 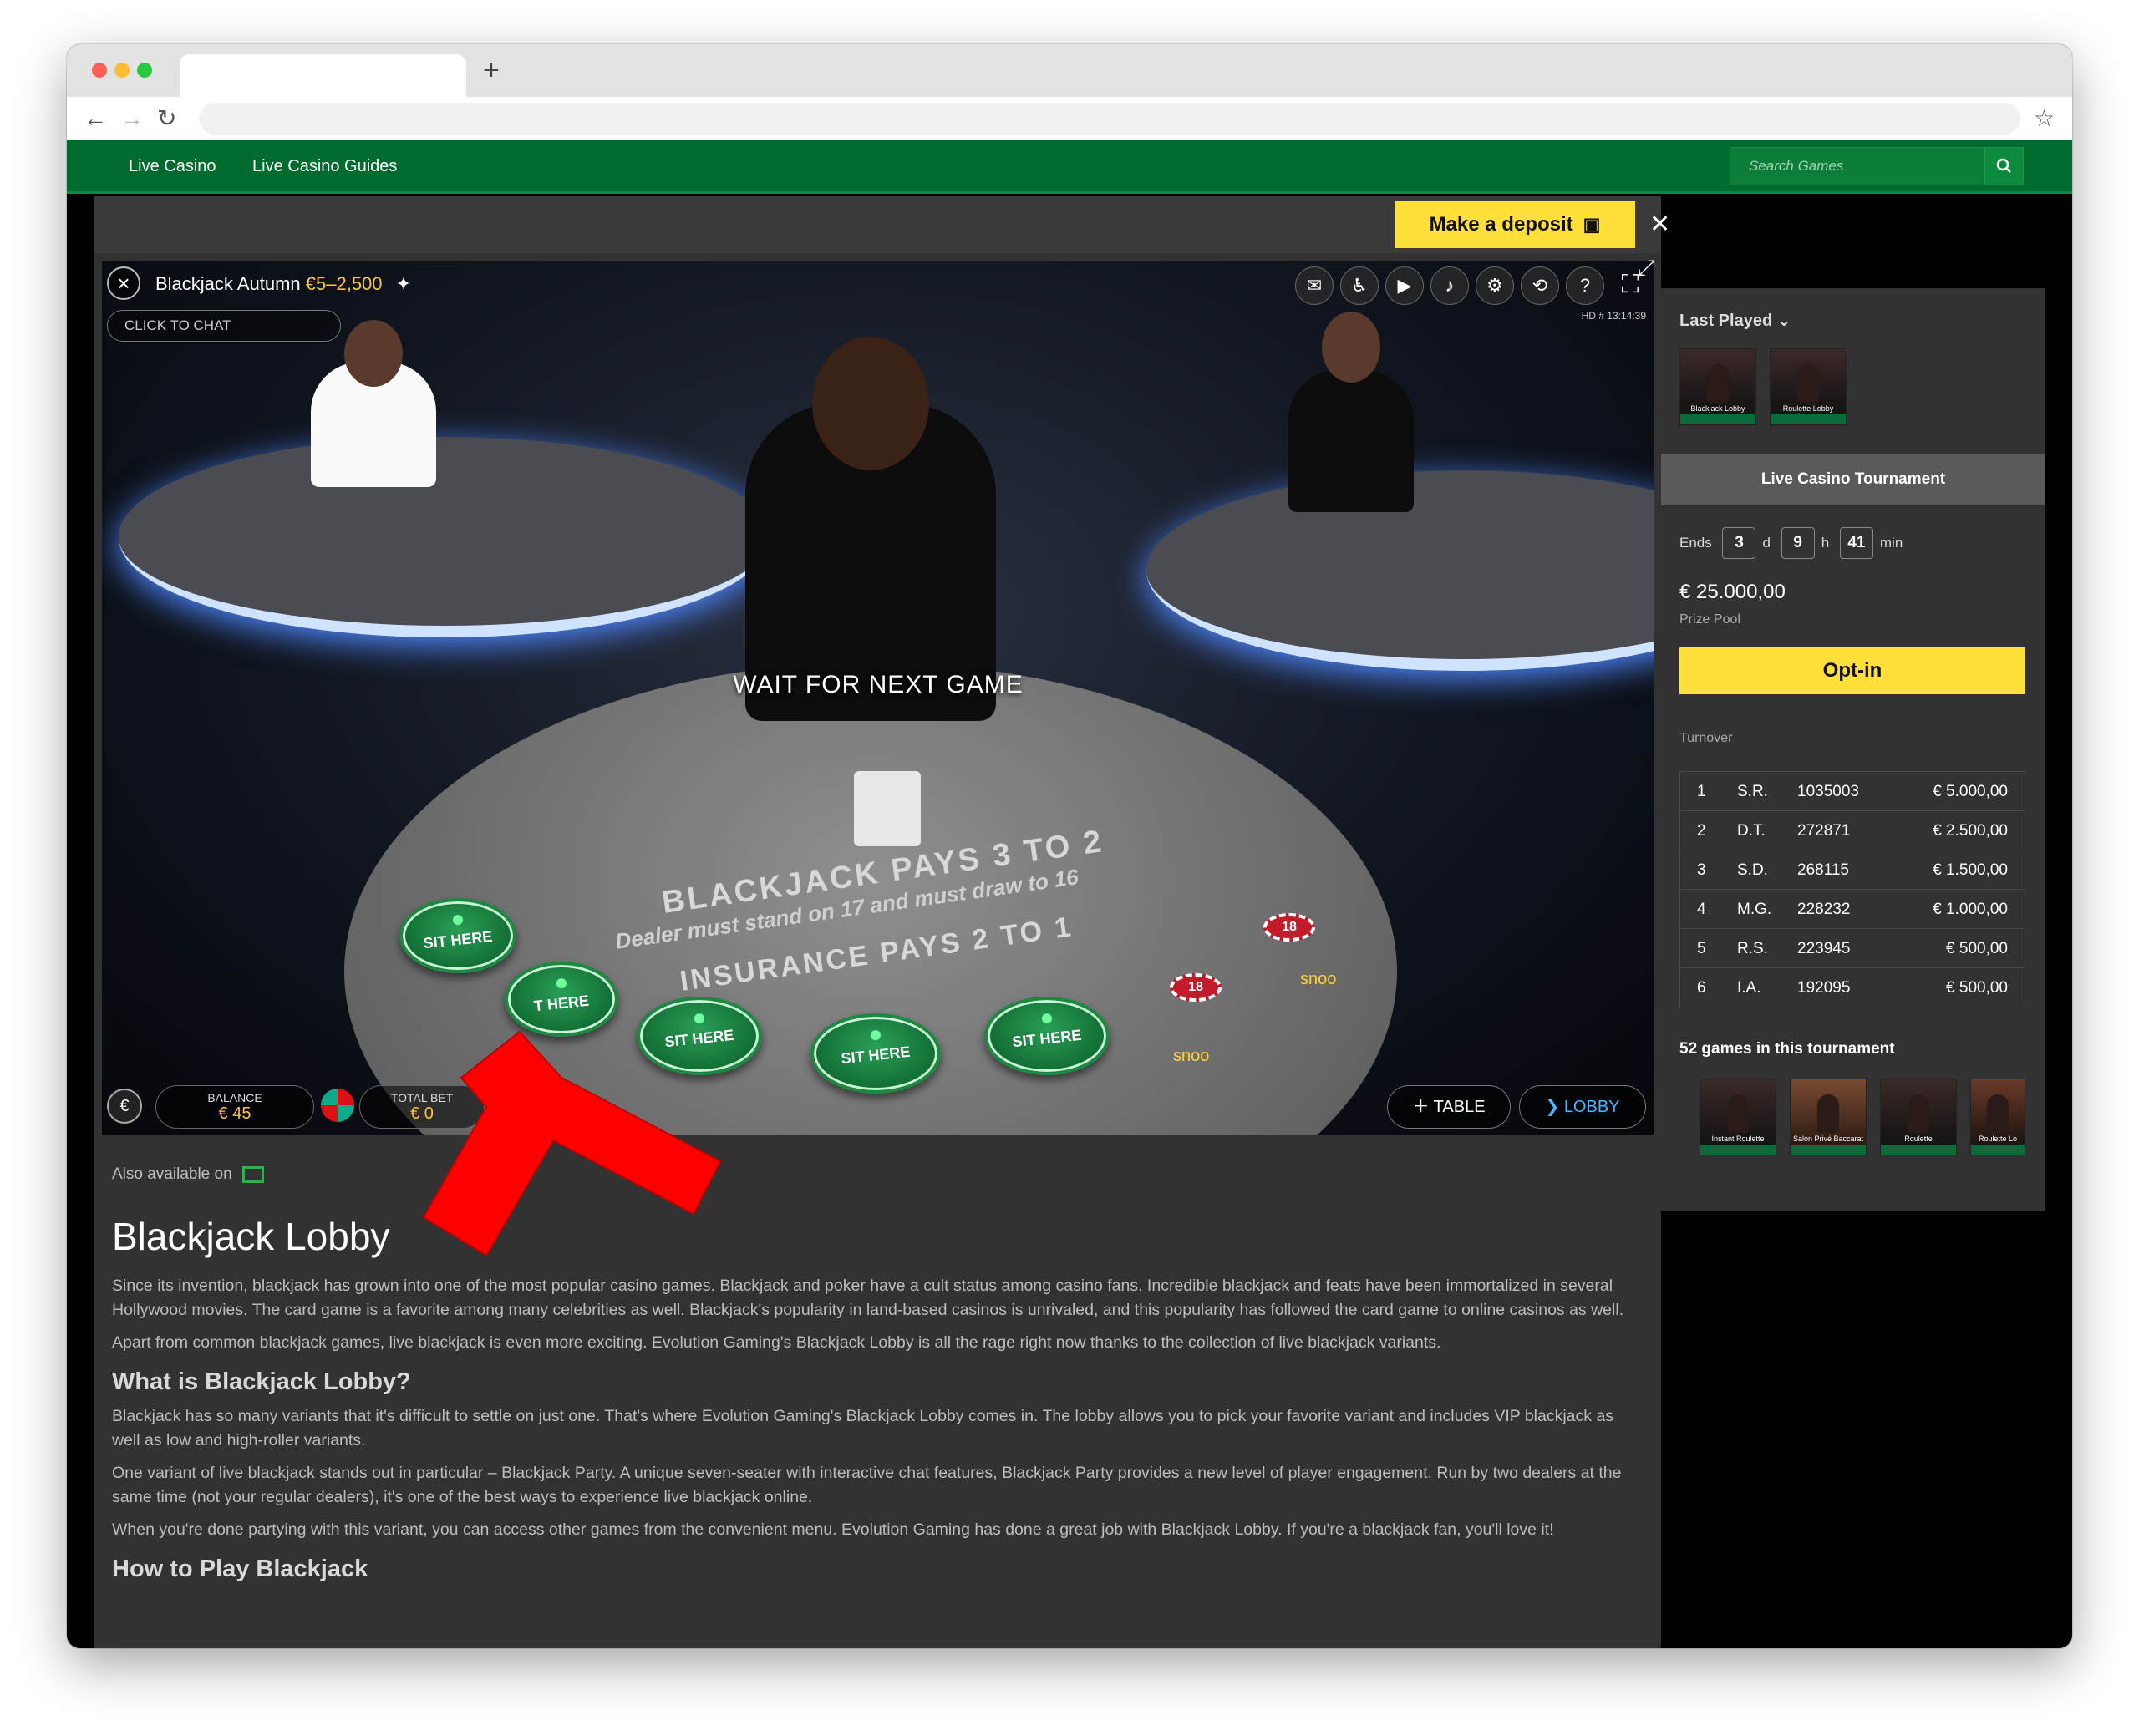 What do you see at coordinates (251, 1236) in the screenshot?
I see `page-title: Blackjack Lobby` at bounding box center [251, 1236].